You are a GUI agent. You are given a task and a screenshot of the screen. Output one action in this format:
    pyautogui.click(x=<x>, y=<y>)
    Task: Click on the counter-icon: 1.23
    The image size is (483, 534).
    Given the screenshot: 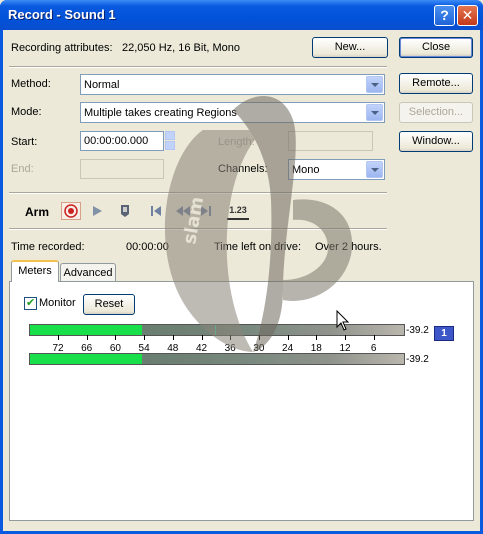 What is the action you would take?
    pyautogui.click(x=238, y=211)
    